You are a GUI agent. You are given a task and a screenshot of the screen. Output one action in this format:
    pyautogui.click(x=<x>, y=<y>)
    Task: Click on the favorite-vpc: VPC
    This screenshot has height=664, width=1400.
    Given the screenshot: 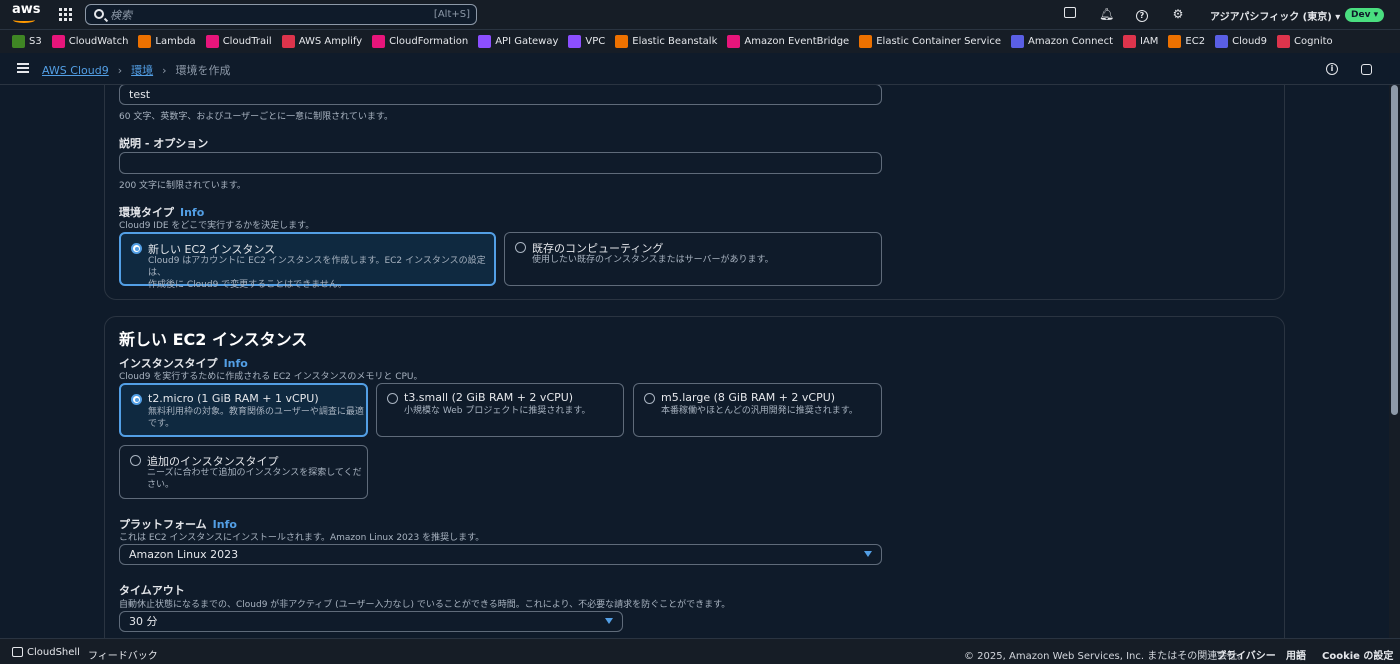 What is the action you would take?
    pyautogui.click(x=586, y=41)
    